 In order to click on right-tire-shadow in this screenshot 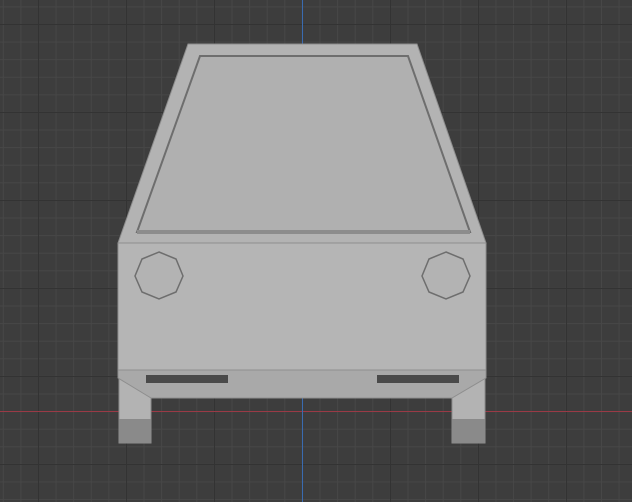, I will do `click(468, 431)`.